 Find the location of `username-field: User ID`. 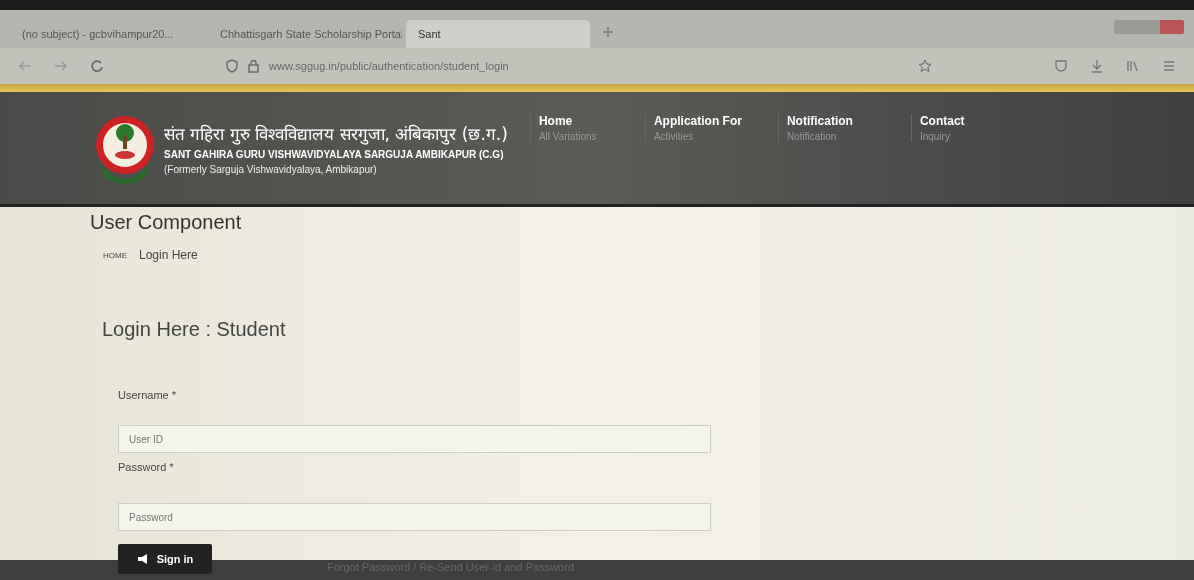

username-field: User ID is located at coordinates (414, 439).